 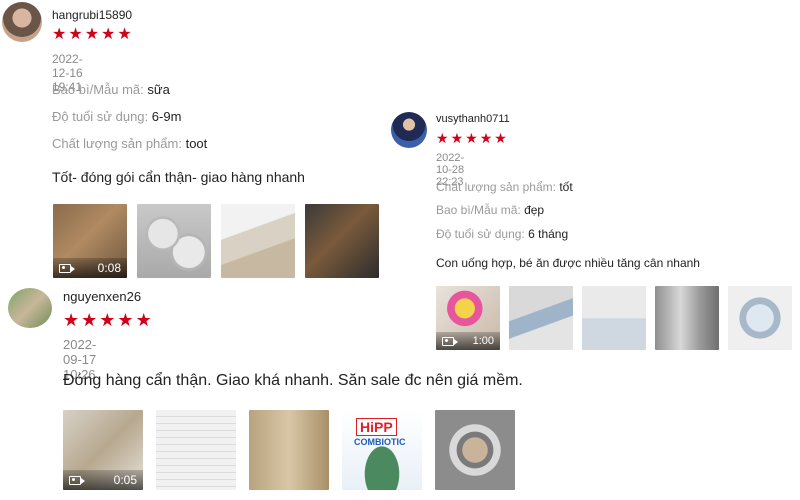 I want to click on attribute-value: 6 tháng, so click(x=548, y=234).